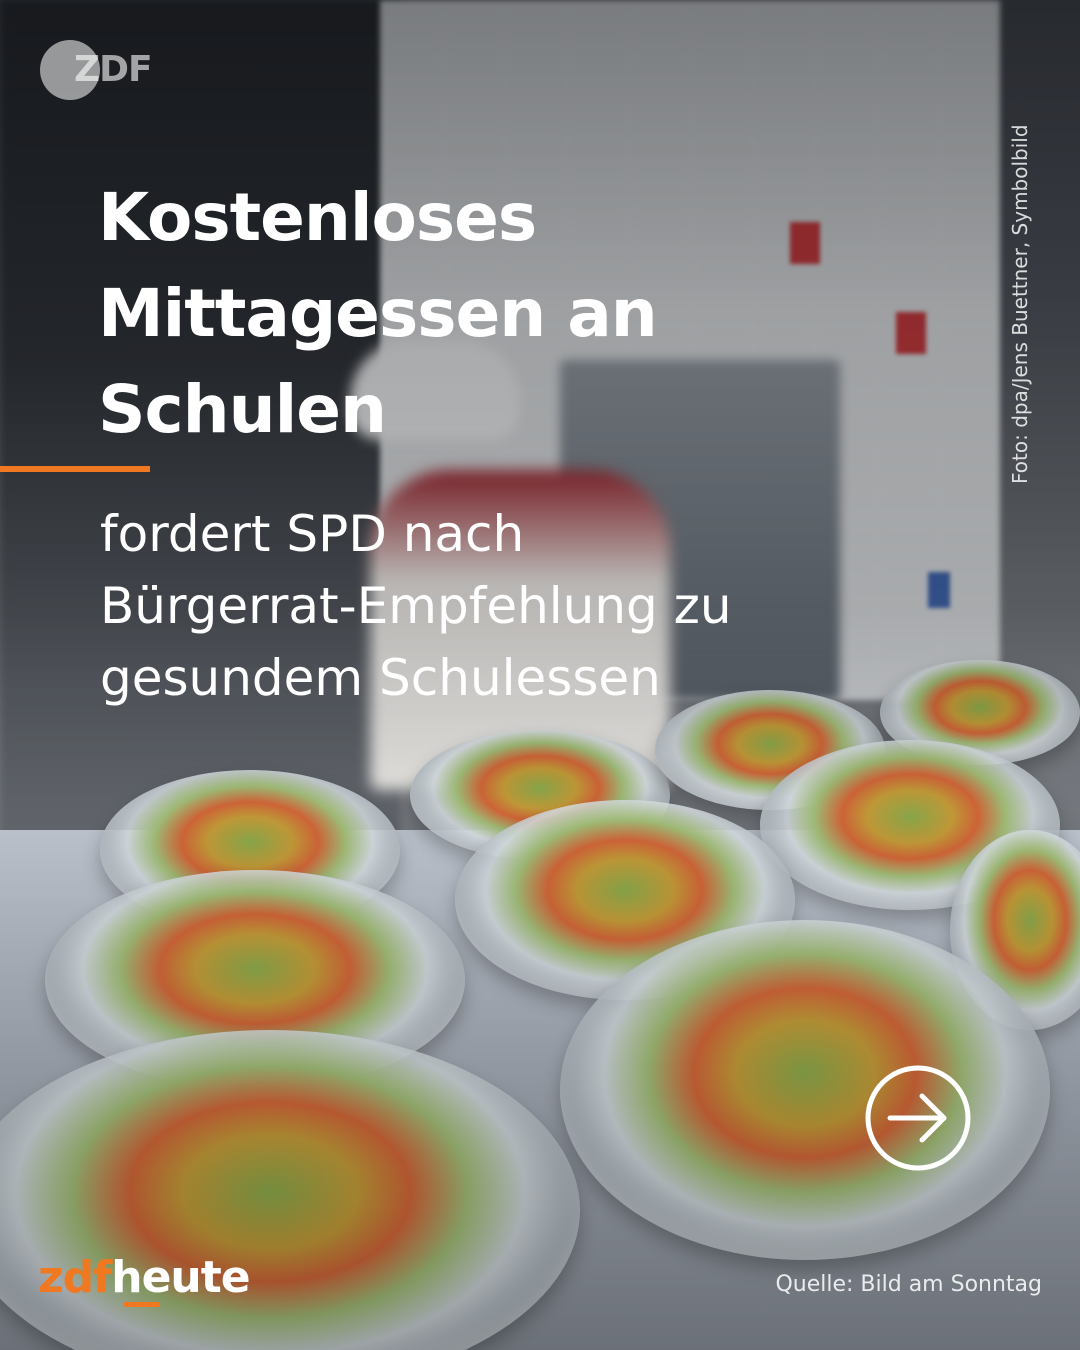 The width and height of the screenshot is (1080, 1350). What do you see at coordinates (113, 69) in the screenshot?
I see `zdf-logo-text: ZDF` at bounding box center [113, 69].